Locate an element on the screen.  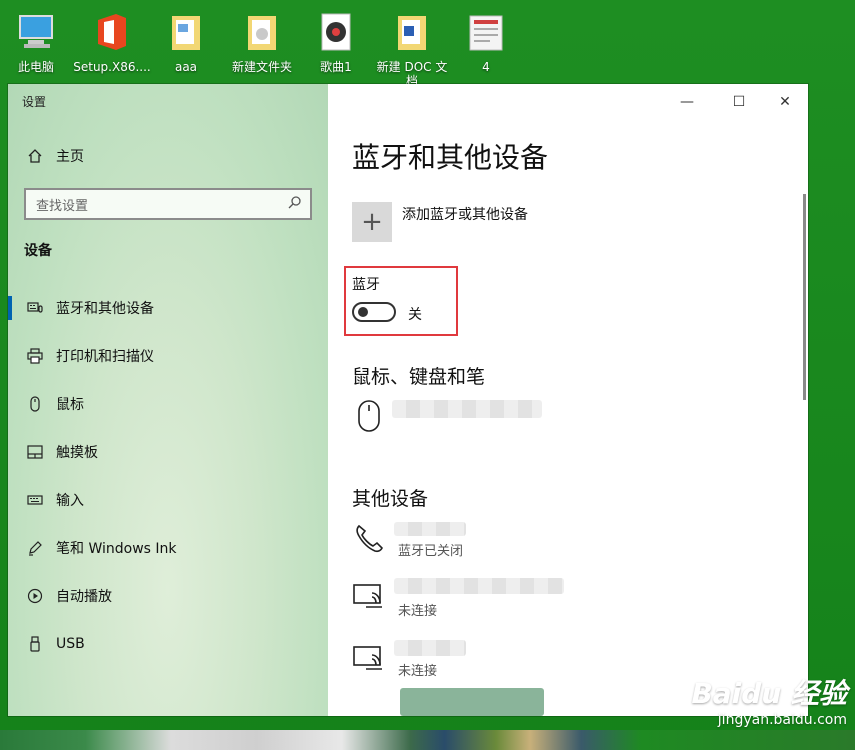
desktop-icon-song: 歌曲1 is located at coordinates (336, 40).